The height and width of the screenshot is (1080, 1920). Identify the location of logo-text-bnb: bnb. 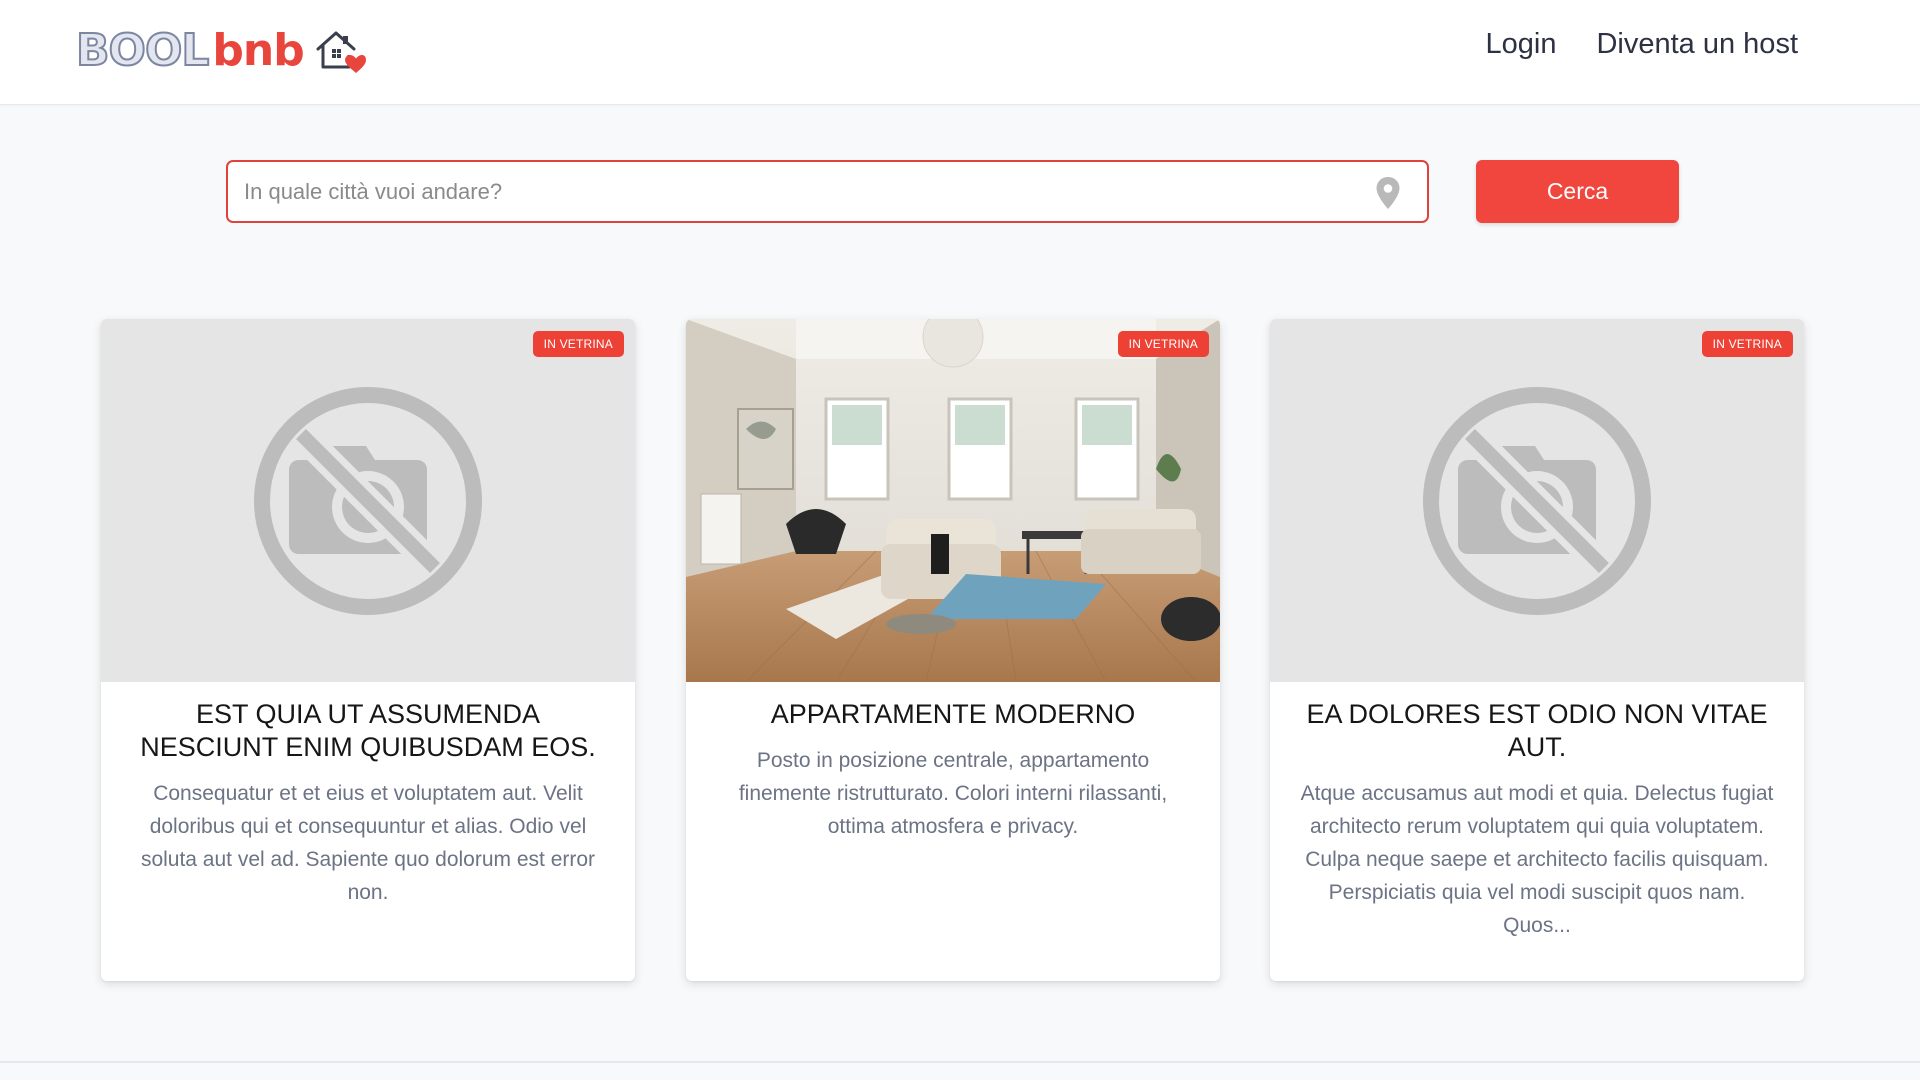
(258, 50).